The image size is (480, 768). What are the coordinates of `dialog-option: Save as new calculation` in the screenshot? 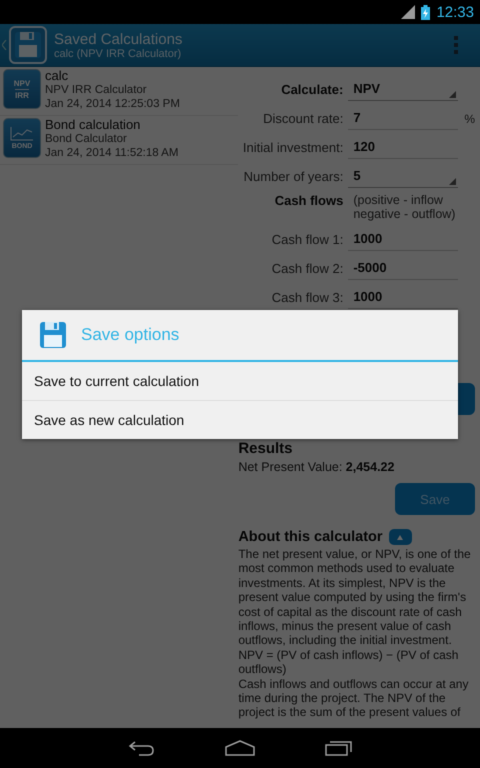 It's located at (240, 419).